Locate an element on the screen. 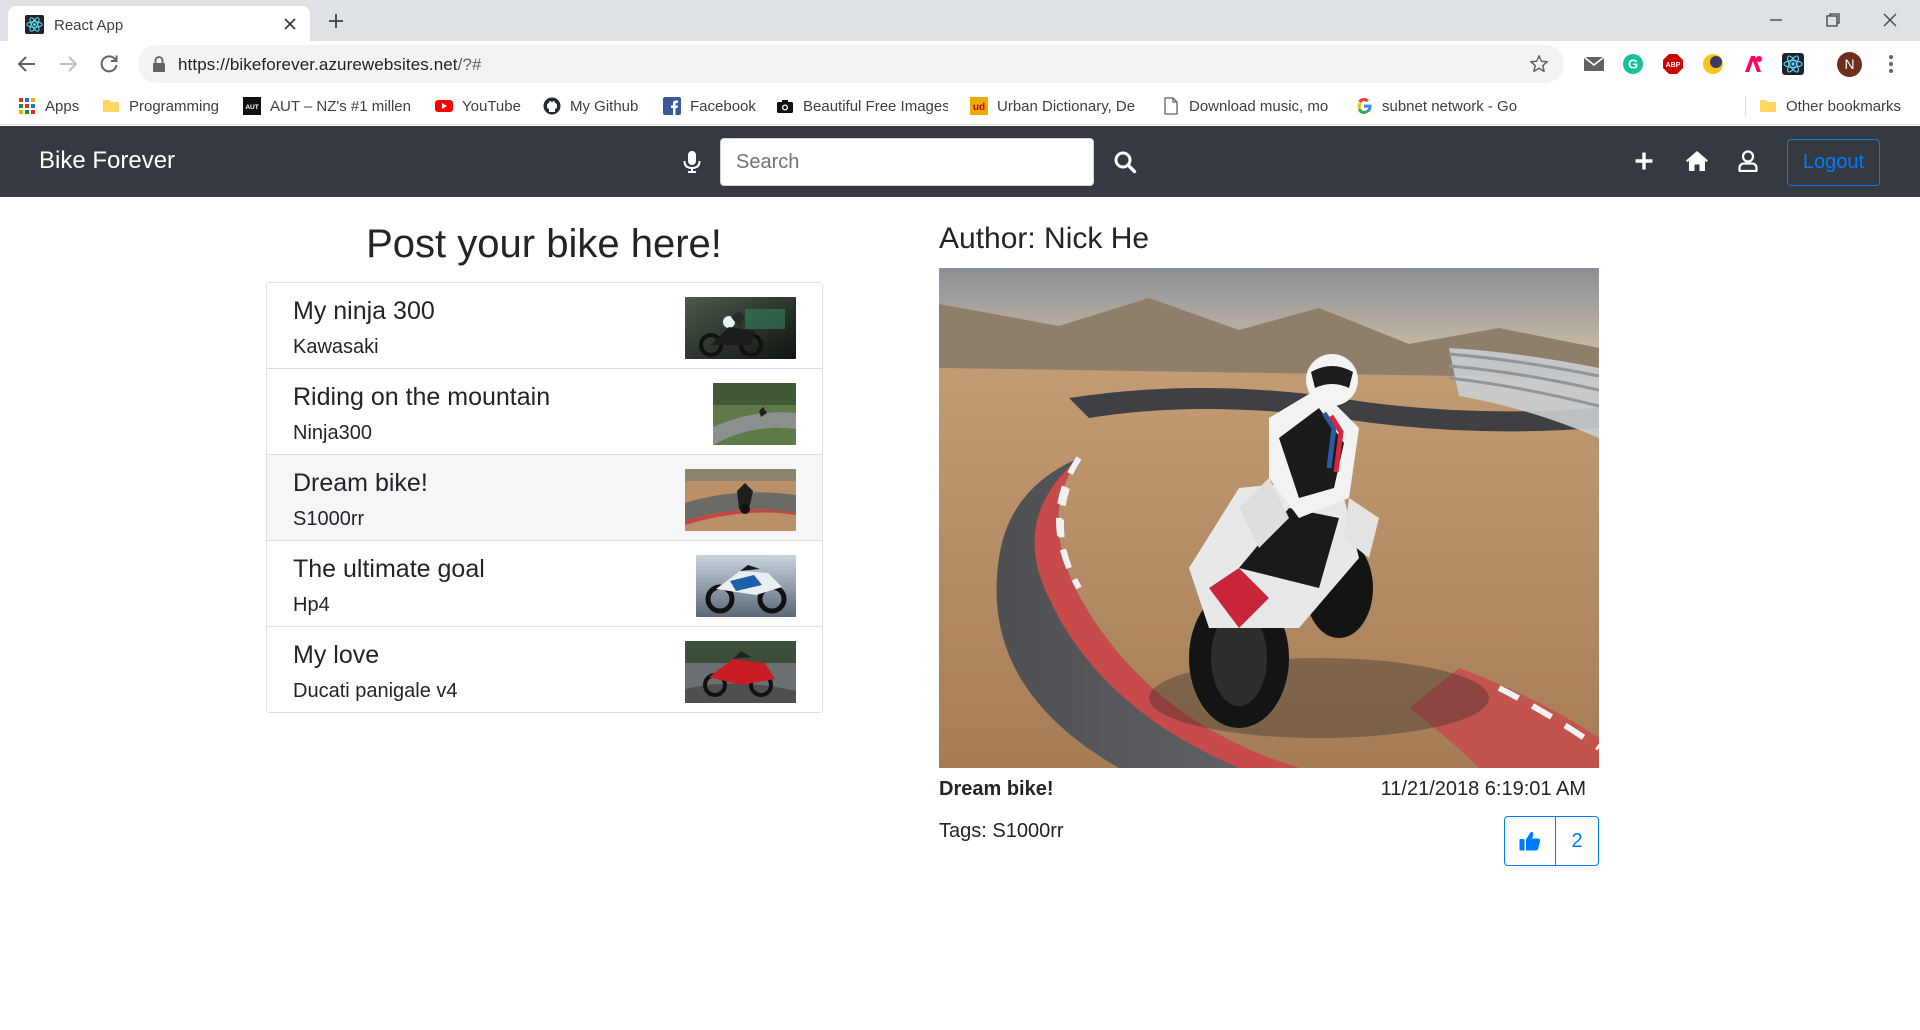 Image resolution: width=1920 pixels, height=1030 pixels. post-subtitle: Ducati panigale v4 is located at coordinates (375, 691).